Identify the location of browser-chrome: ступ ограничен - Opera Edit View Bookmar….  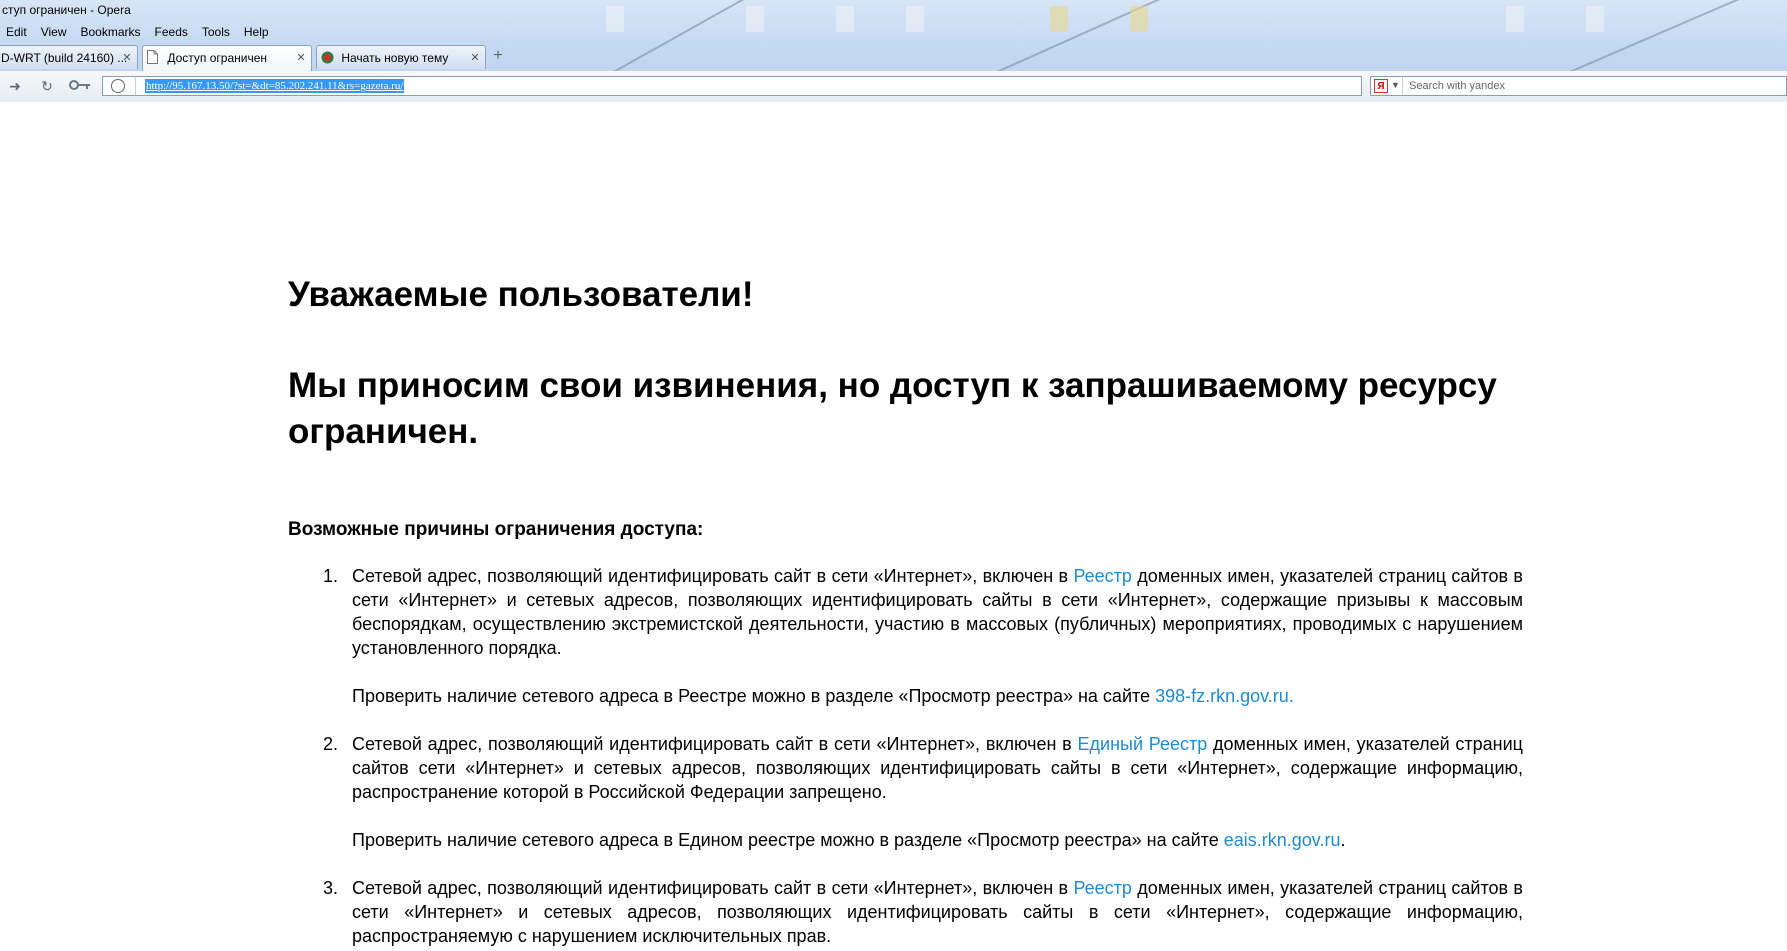
(893, 51).